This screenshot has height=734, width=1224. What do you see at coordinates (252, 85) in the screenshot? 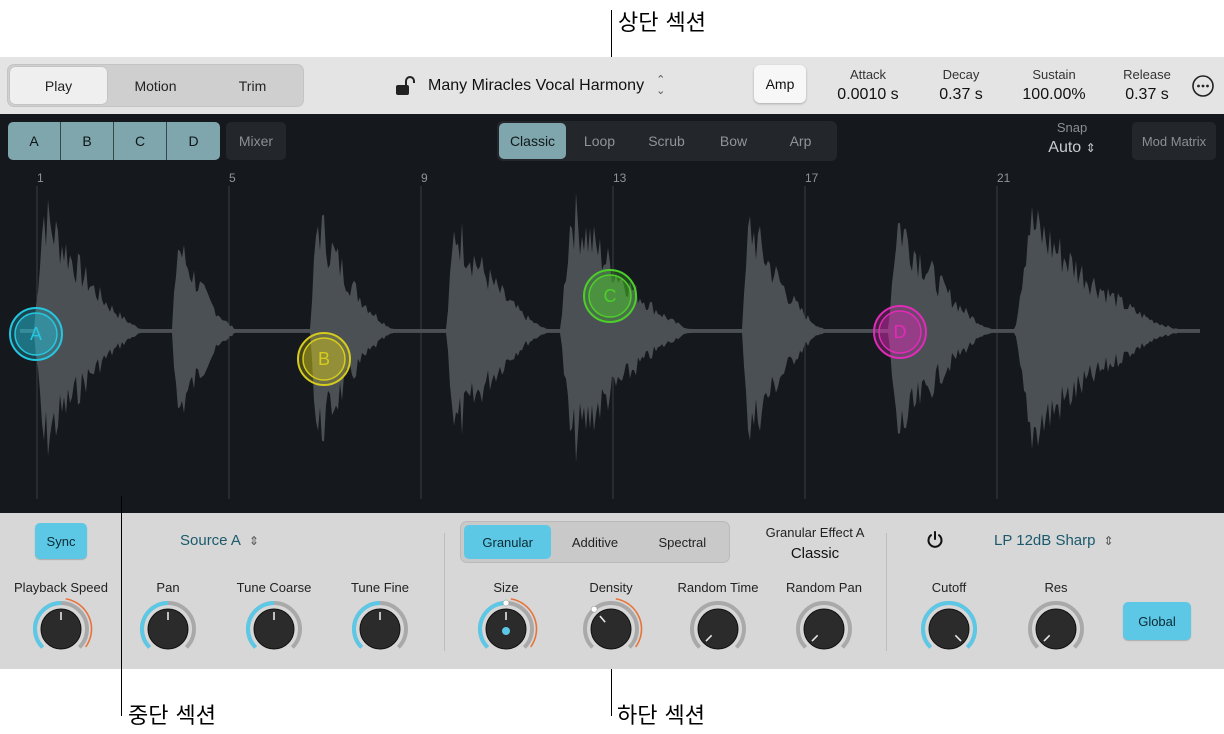
I see `mode-trim-button: Trim` at bounding box center [252, 85].